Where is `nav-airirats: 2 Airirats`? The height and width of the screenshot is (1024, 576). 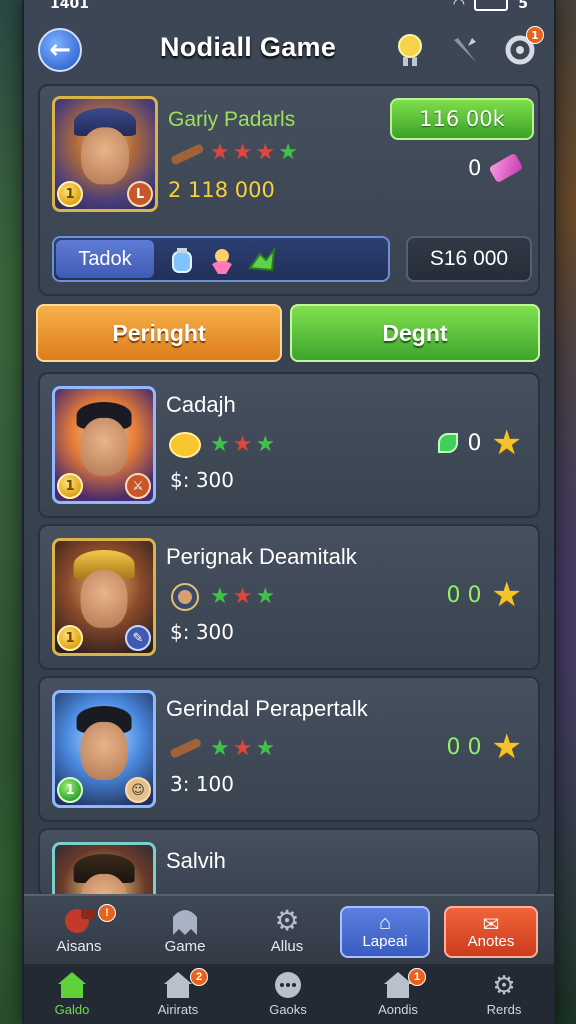 nav-airirats: 2 Airirats is located at coordinates (178, 992).